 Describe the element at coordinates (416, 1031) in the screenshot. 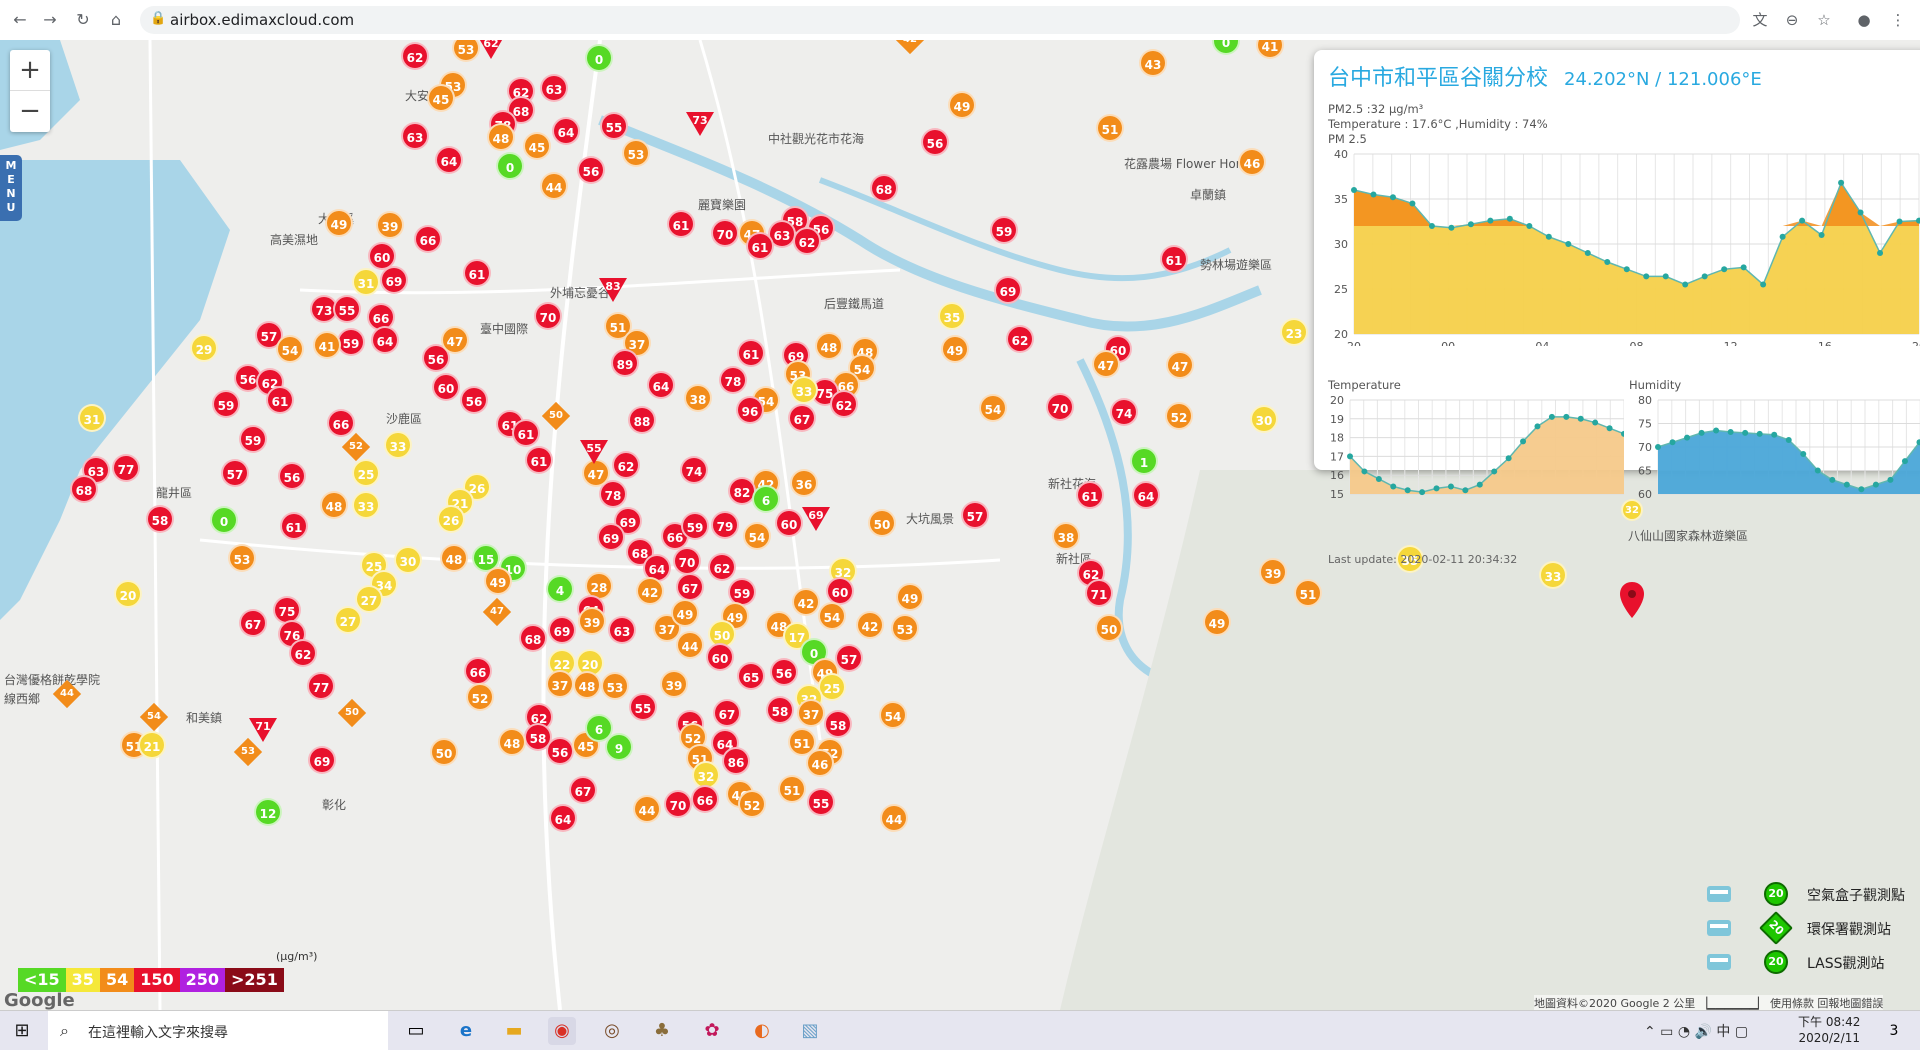

I see `task-view-icon: ▭` at that location.